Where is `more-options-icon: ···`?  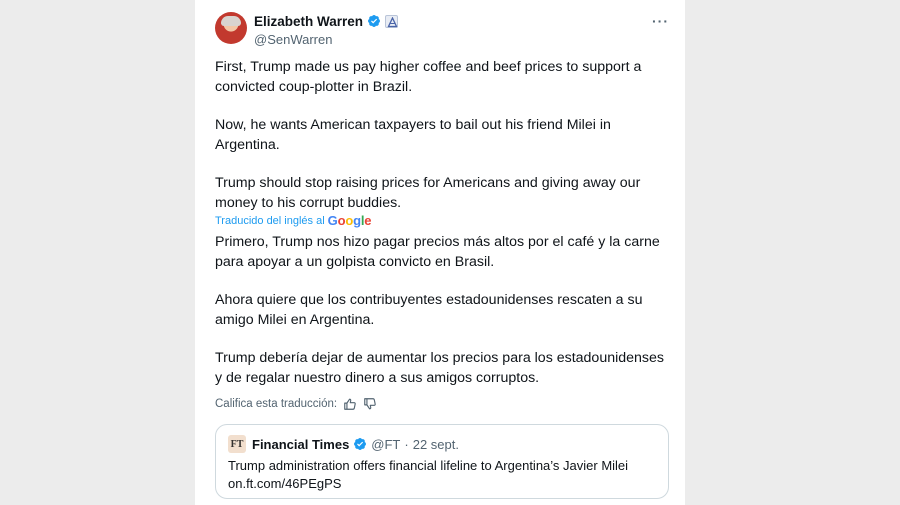 more-options-icon: ··· is located at coordinates (660, 21).